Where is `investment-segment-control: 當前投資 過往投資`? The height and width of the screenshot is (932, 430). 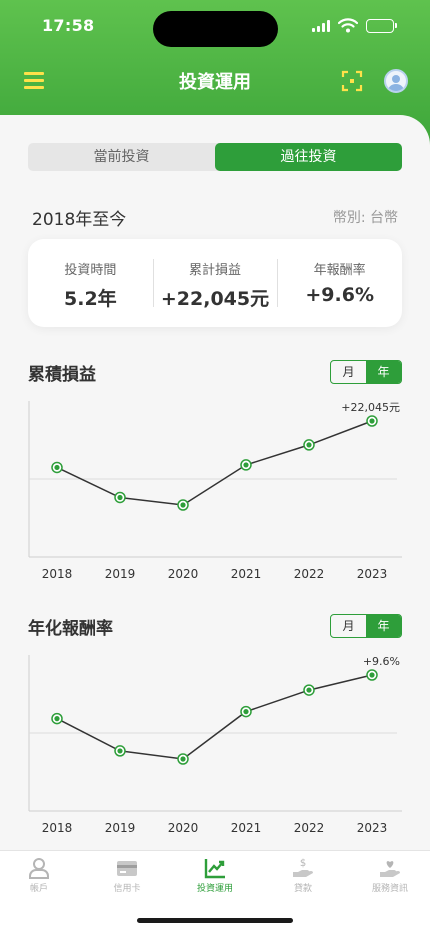
investment-segment-control: 當前投資 過往投資 is located at coordinates (215, 157).